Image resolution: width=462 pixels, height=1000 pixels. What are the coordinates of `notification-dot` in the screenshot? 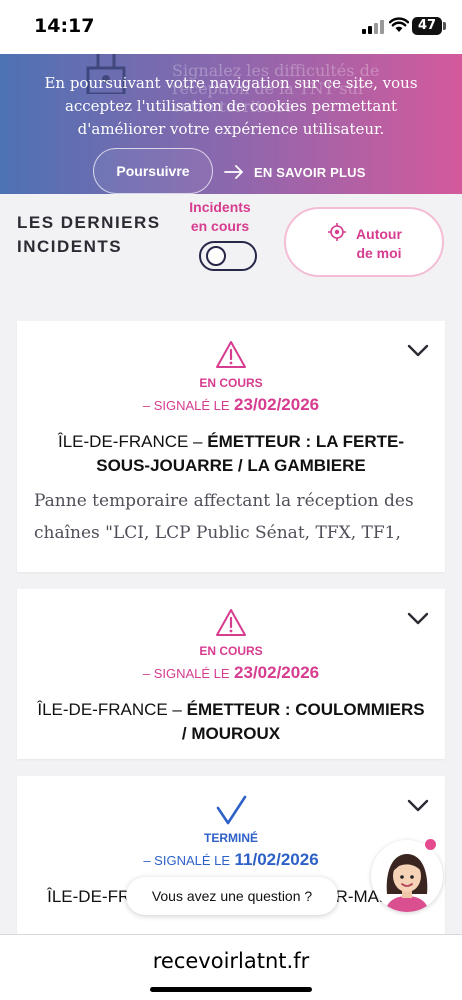 It's located at (430, 844).